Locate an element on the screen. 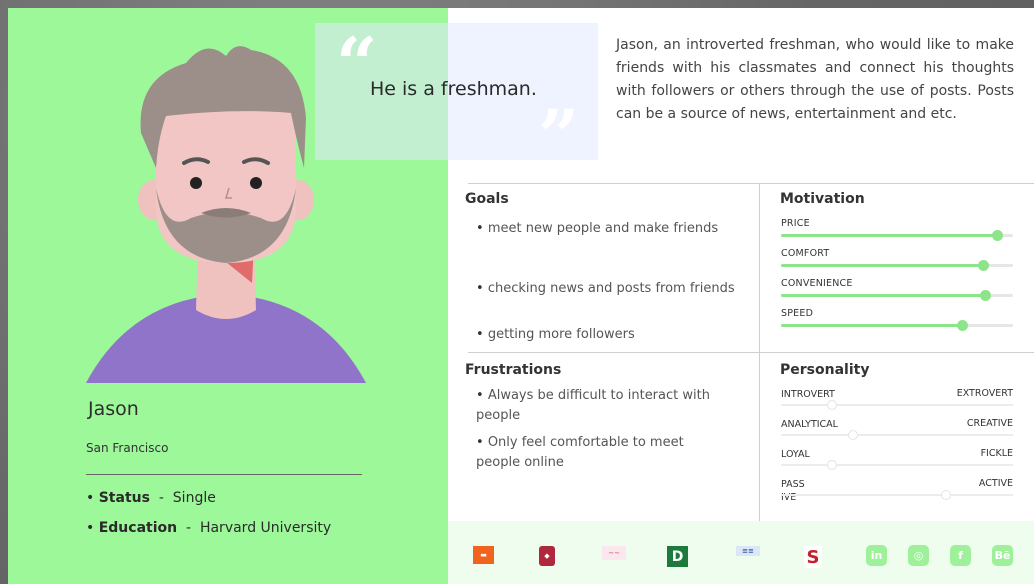 This screenshot has height=584, width=1034. goal-item: meet new people and make friends is located at coordinates (597, 229).